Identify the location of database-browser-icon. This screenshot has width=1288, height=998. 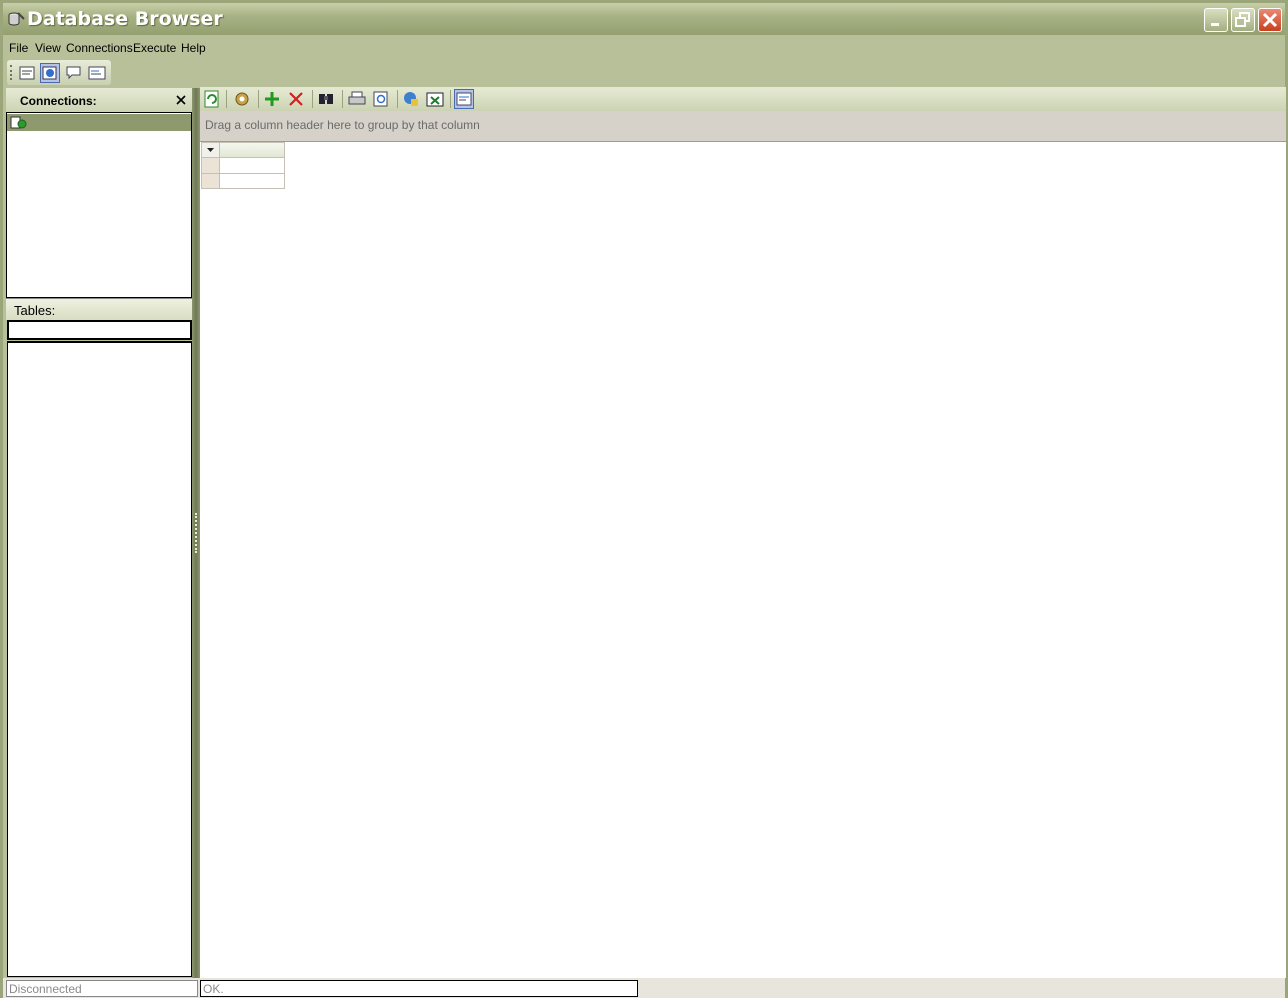
(16, 19).